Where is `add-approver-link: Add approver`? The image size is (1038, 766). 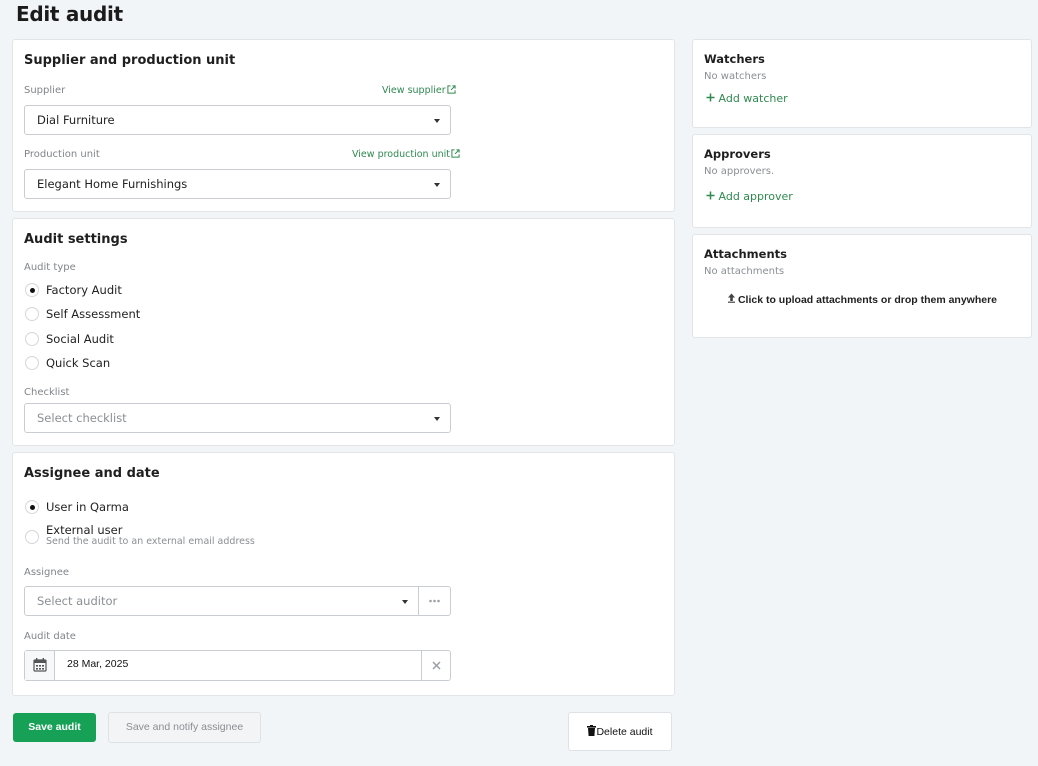 add-approver-link: Add approver is located at coordinates (749, 196).